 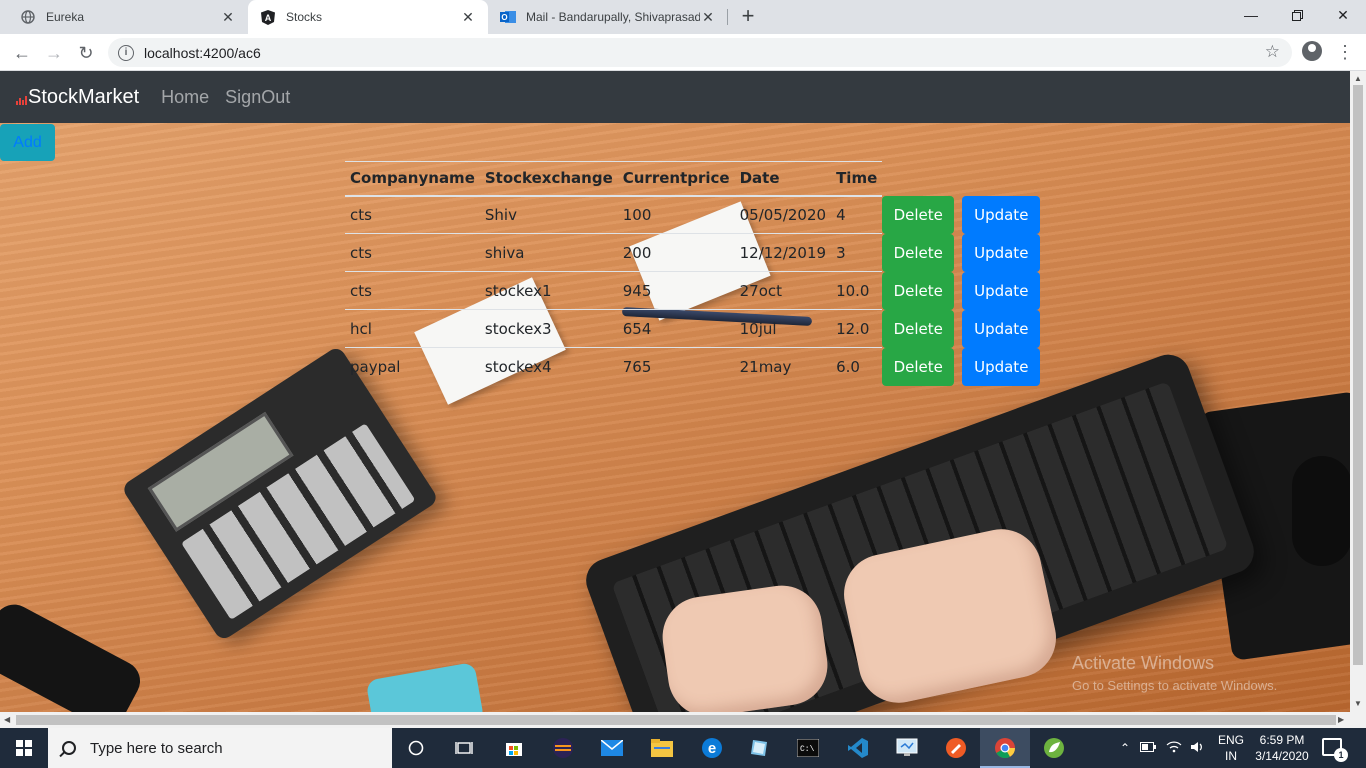 I want to click on start-button, so click(x=24, y=748).